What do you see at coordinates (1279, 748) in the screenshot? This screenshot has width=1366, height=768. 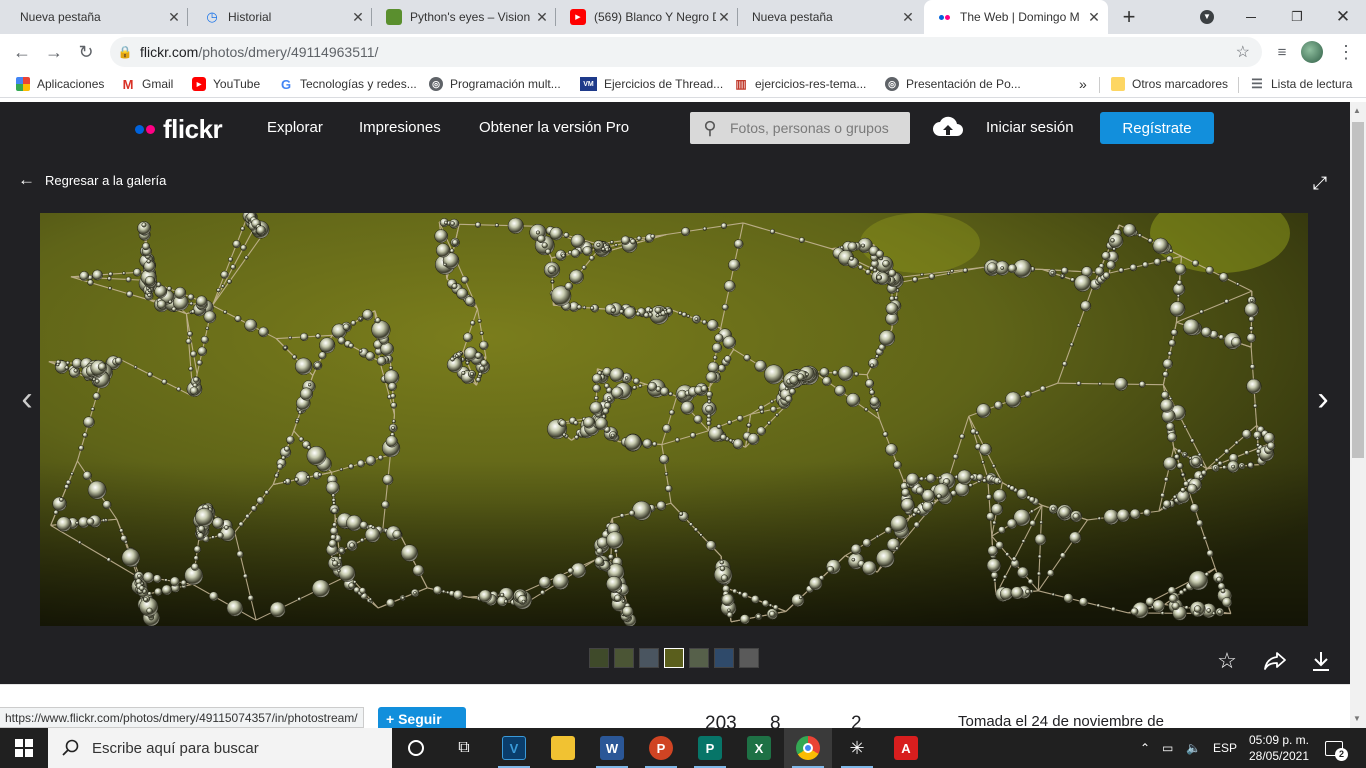 I see `taskbar-clock: 05:09 p. m. 28/05/2021` at bounding box center [1279, 748].